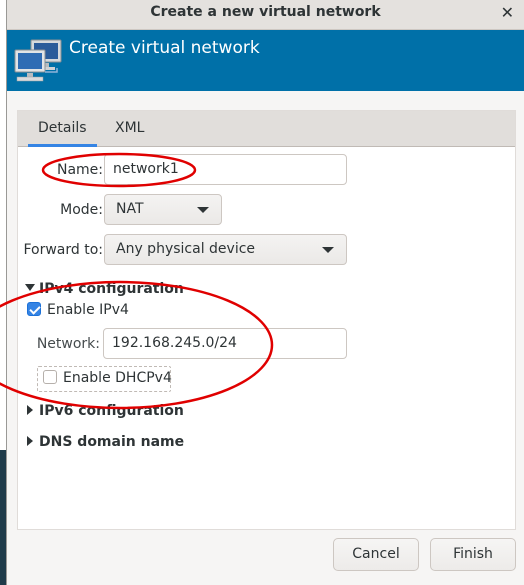 Image resolution: width=524 pixels, height=585 pixels. Describe the element at coordinates (186, 249) in the screenshot. I see `forward-value: Any physical device` at that location.